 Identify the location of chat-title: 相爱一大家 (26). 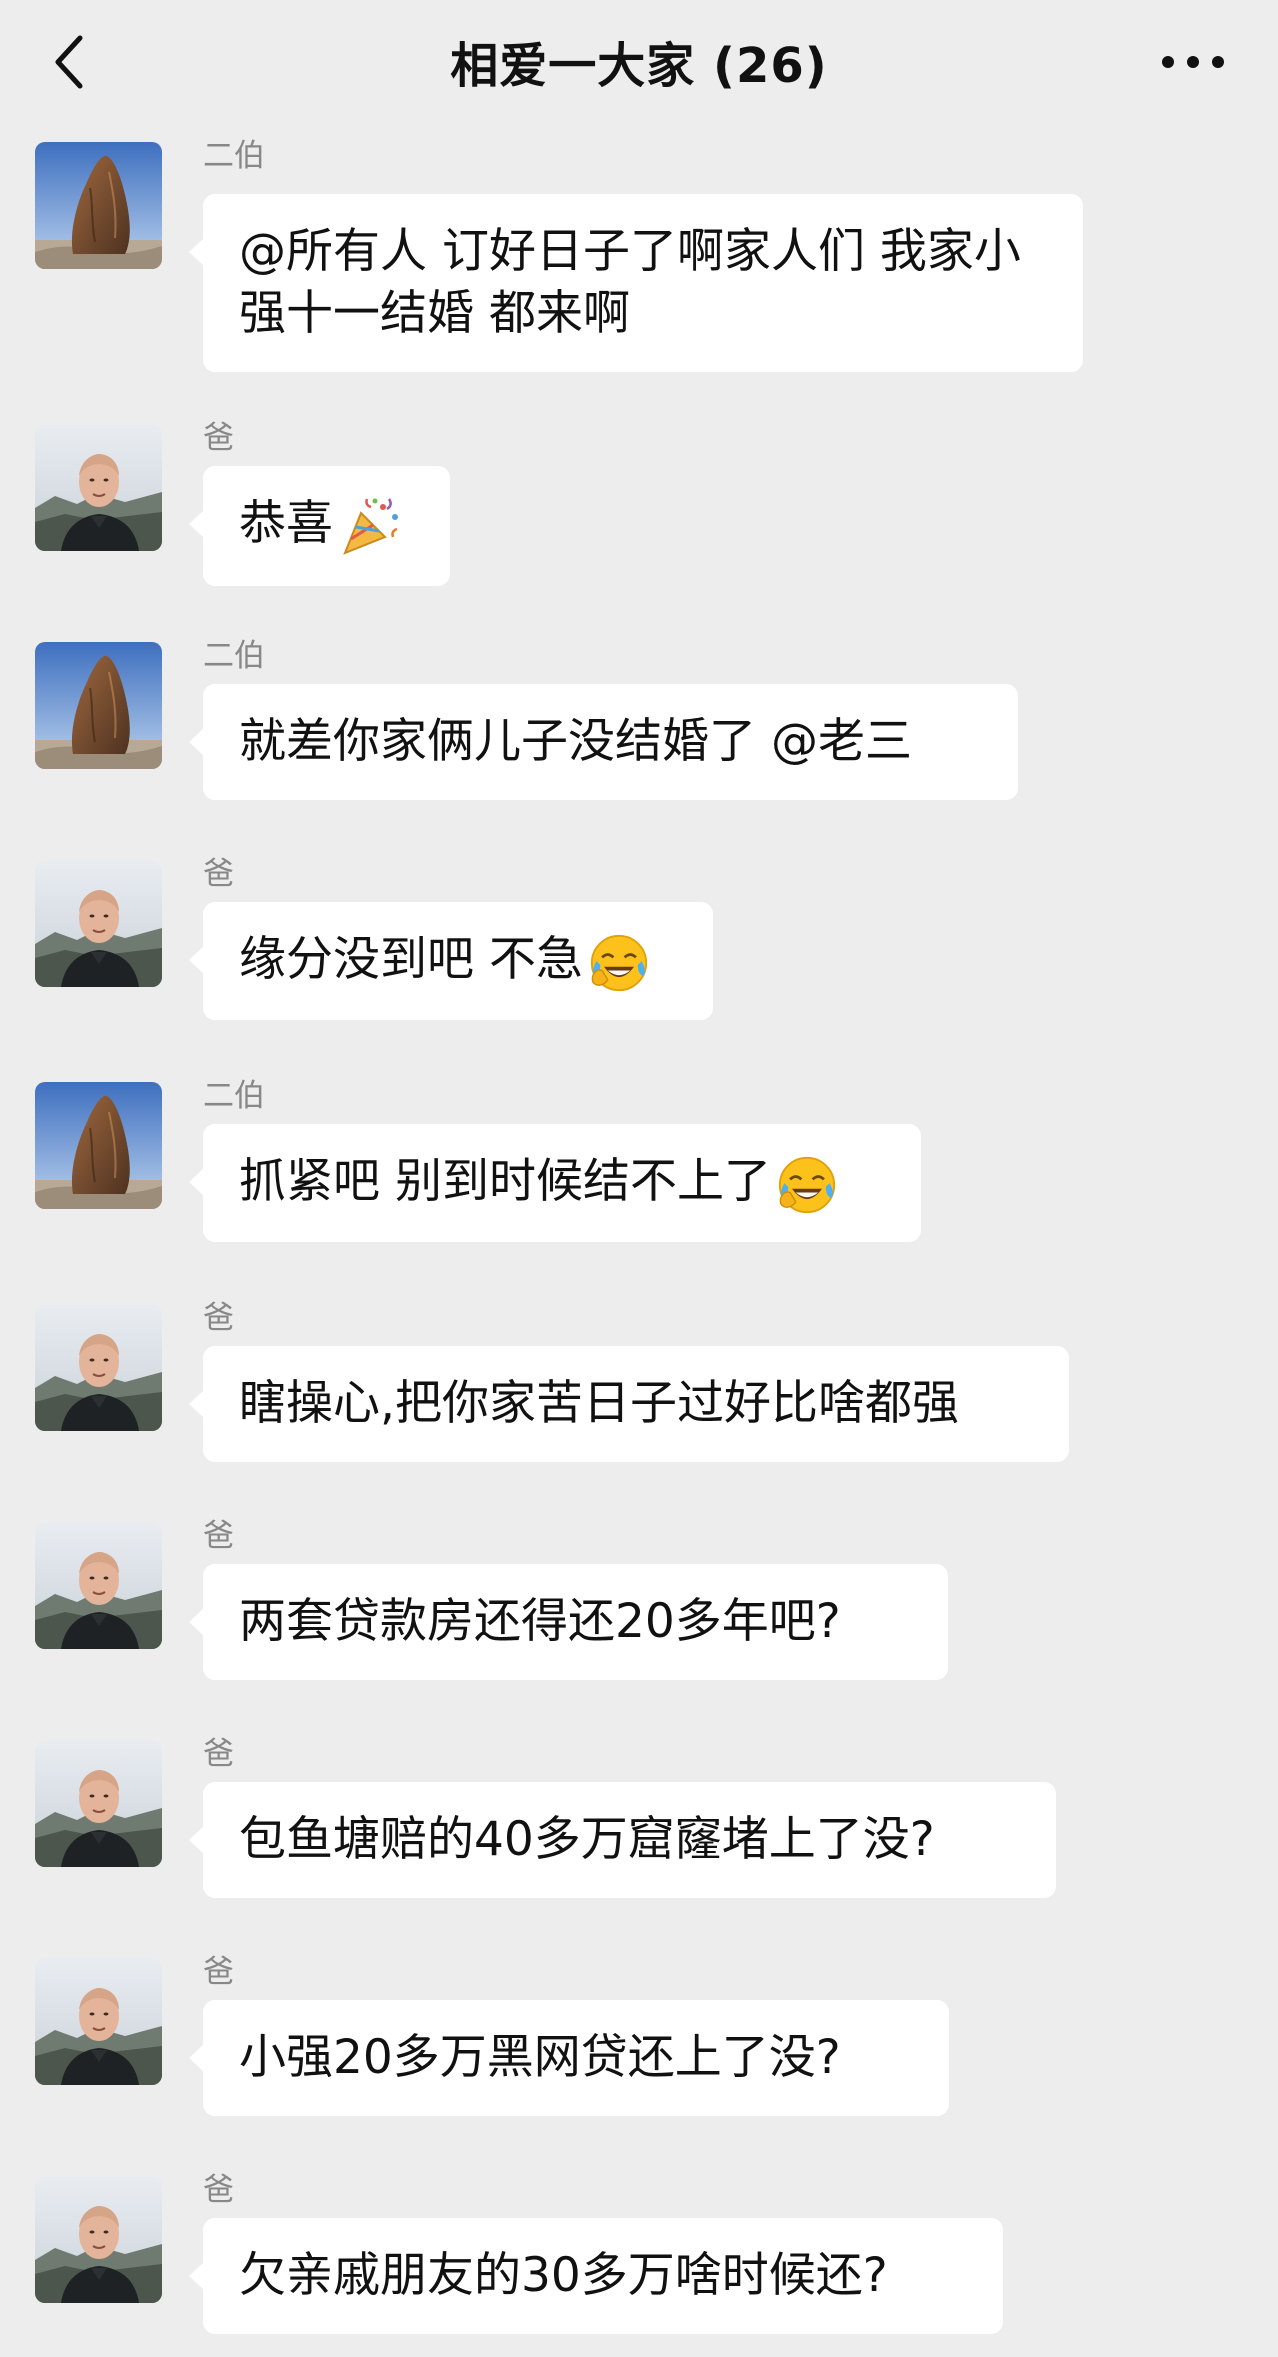
(639, 66).